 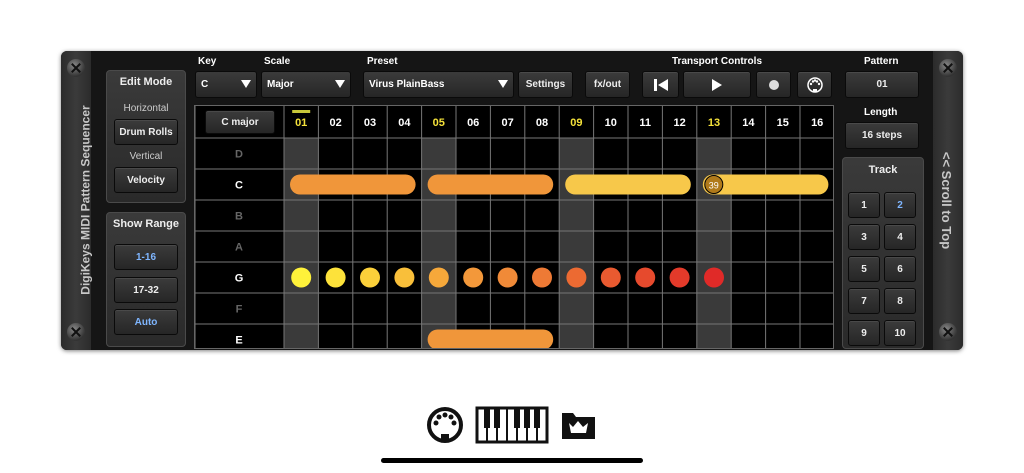 What do you see at coordinates (864, 301) in the screenshot?
I see `track-button-7: 7` at bounding box center [864, 301].